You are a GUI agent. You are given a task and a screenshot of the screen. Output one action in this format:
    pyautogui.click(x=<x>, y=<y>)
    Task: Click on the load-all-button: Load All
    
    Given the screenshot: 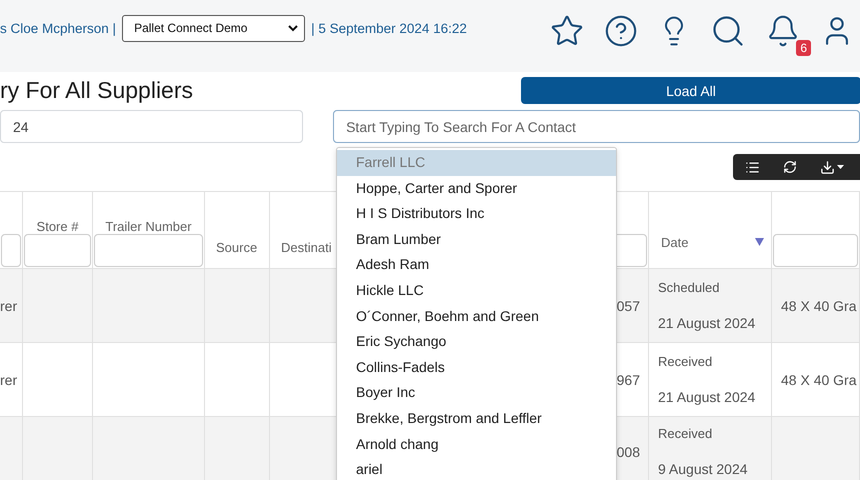 What is the action you would take?
    pyautogui.click(x=690, y=90)
    